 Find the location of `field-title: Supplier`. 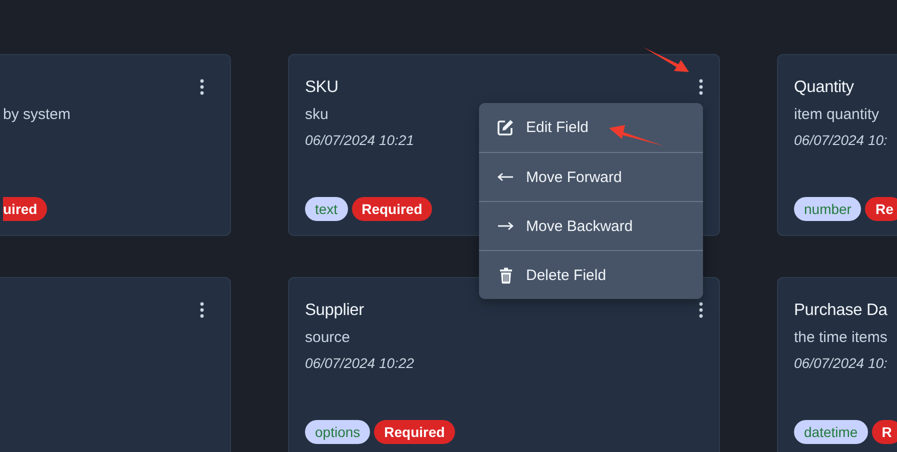

field-title: Supplier is located at coordinates (334, 310).